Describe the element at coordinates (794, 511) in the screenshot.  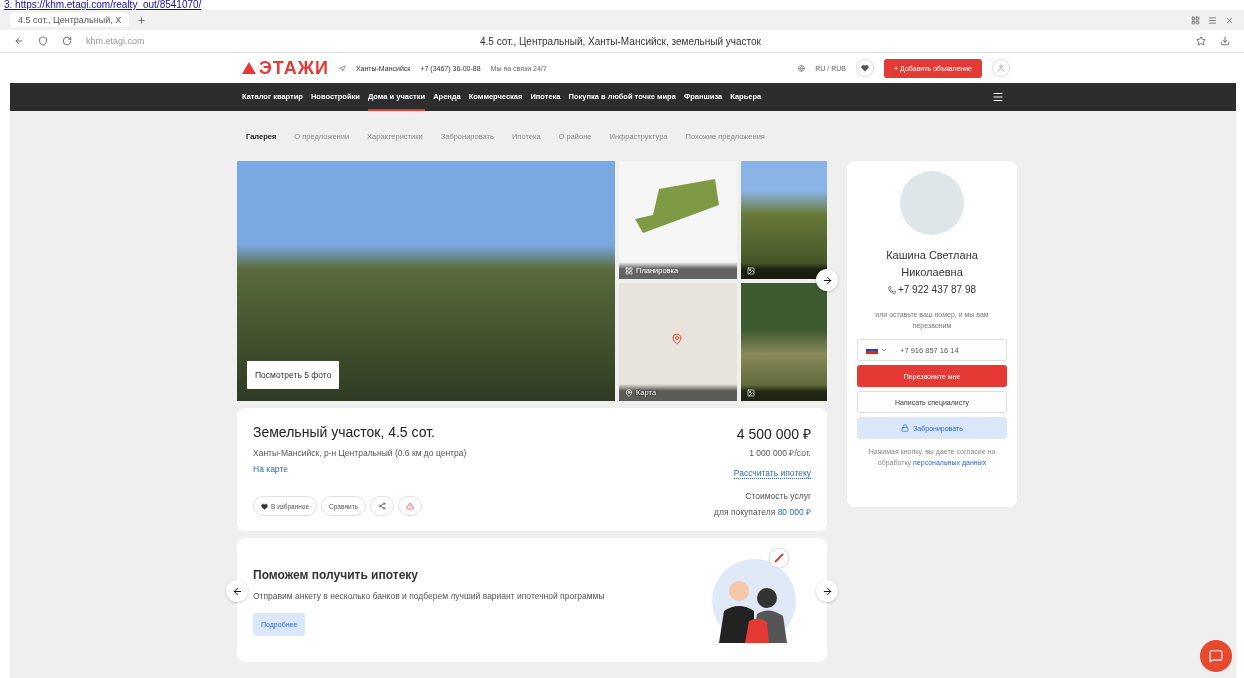
I see `services-price-link: 80 000 ₽` at that location.